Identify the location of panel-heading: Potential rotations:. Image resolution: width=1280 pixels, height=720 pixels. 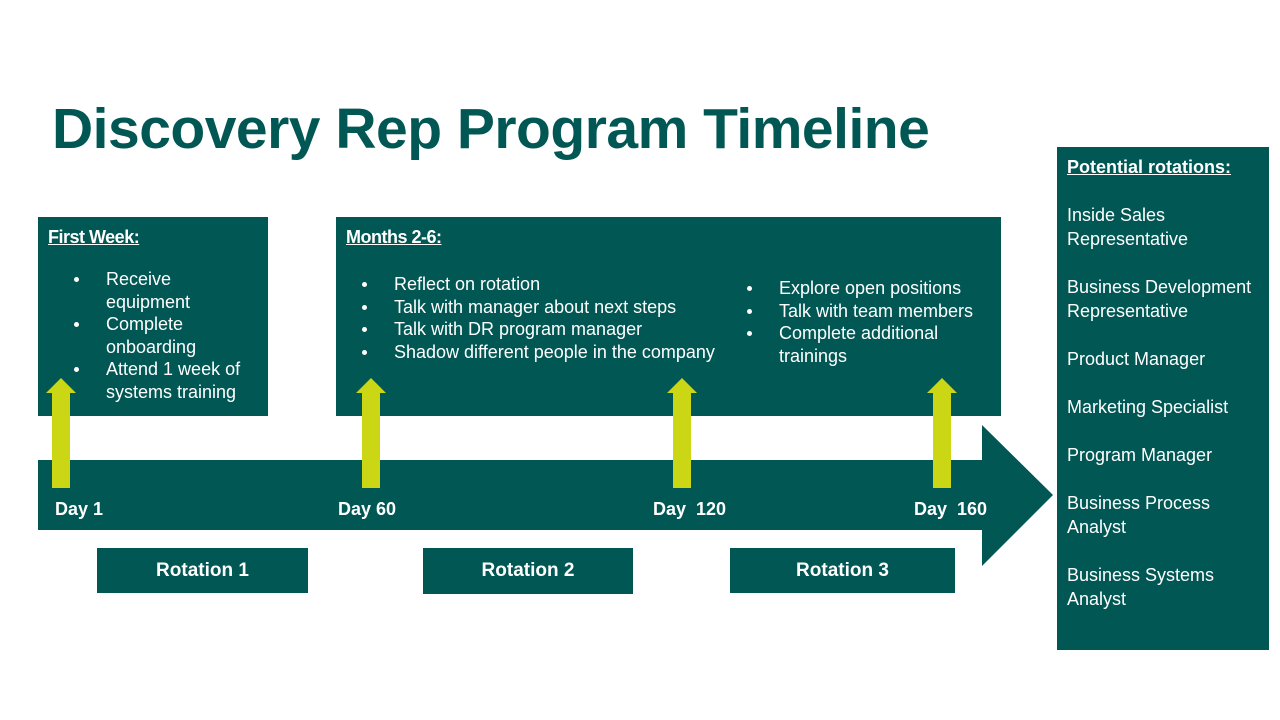
(1149, 167).